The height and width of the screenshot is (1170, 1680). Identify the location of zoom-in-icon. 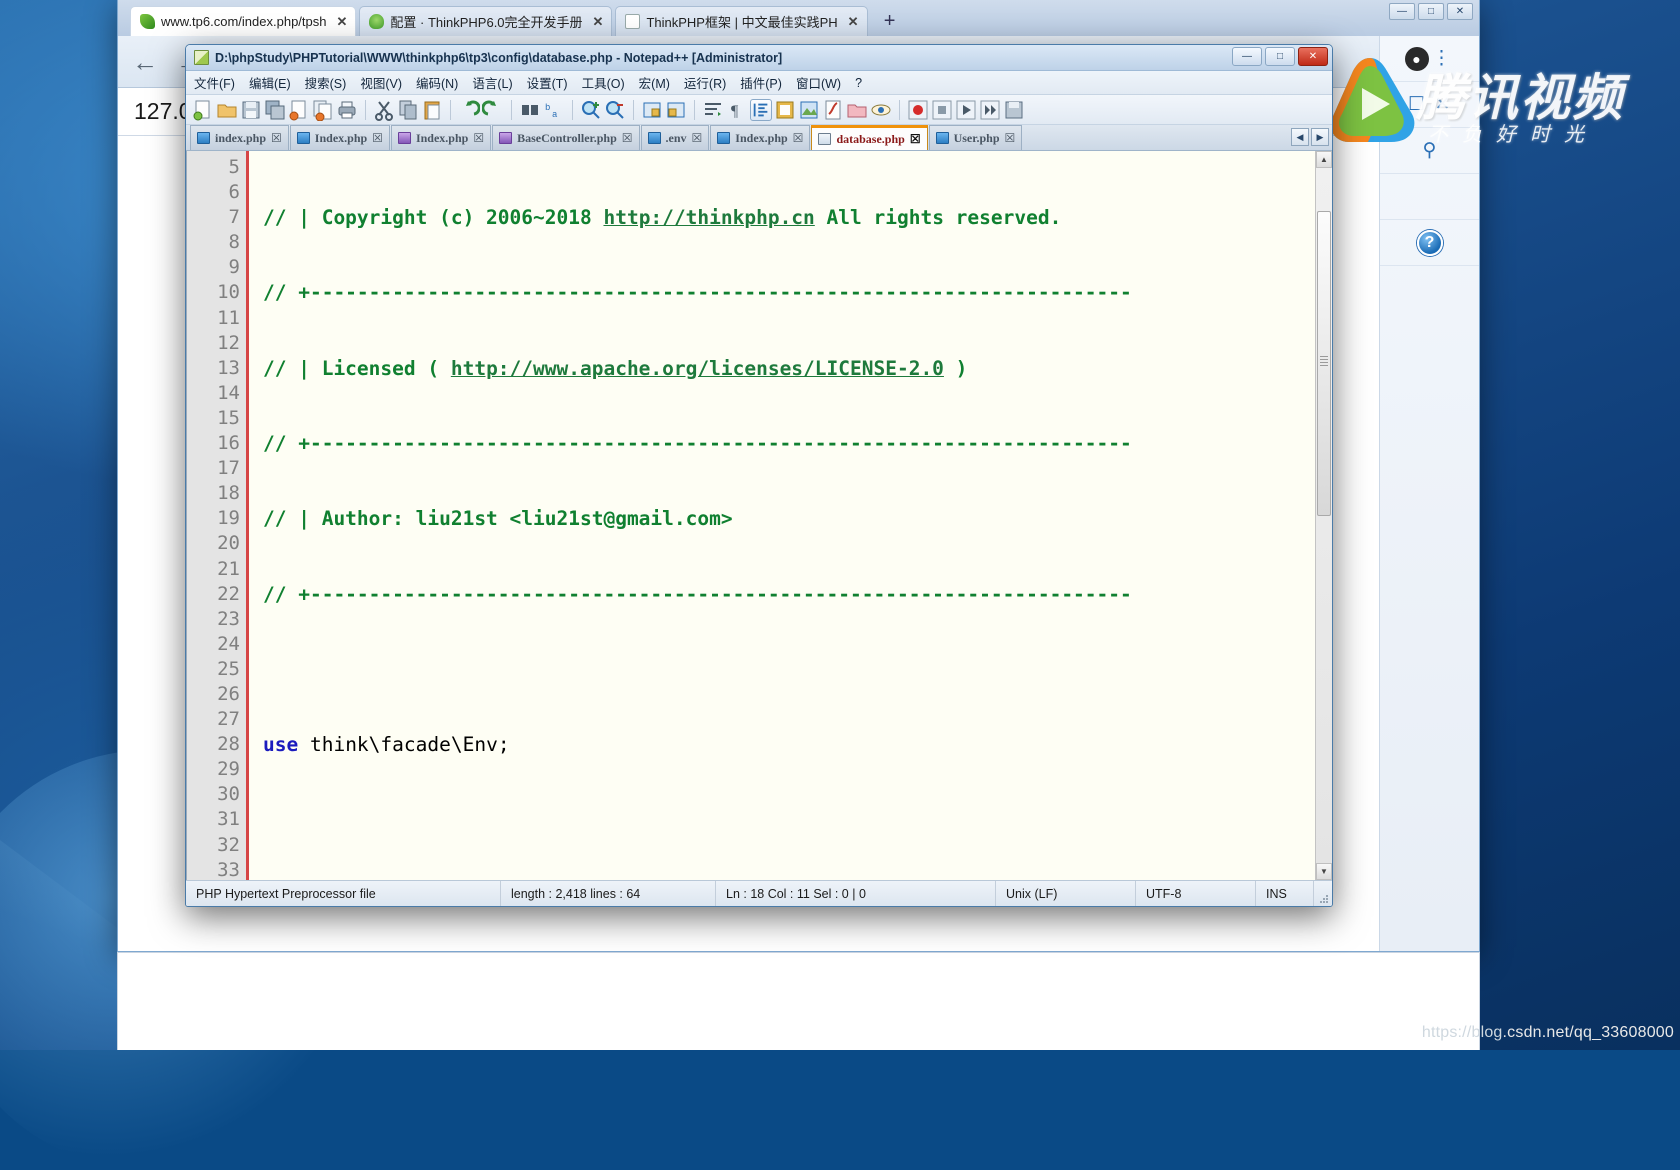
(591, 110).